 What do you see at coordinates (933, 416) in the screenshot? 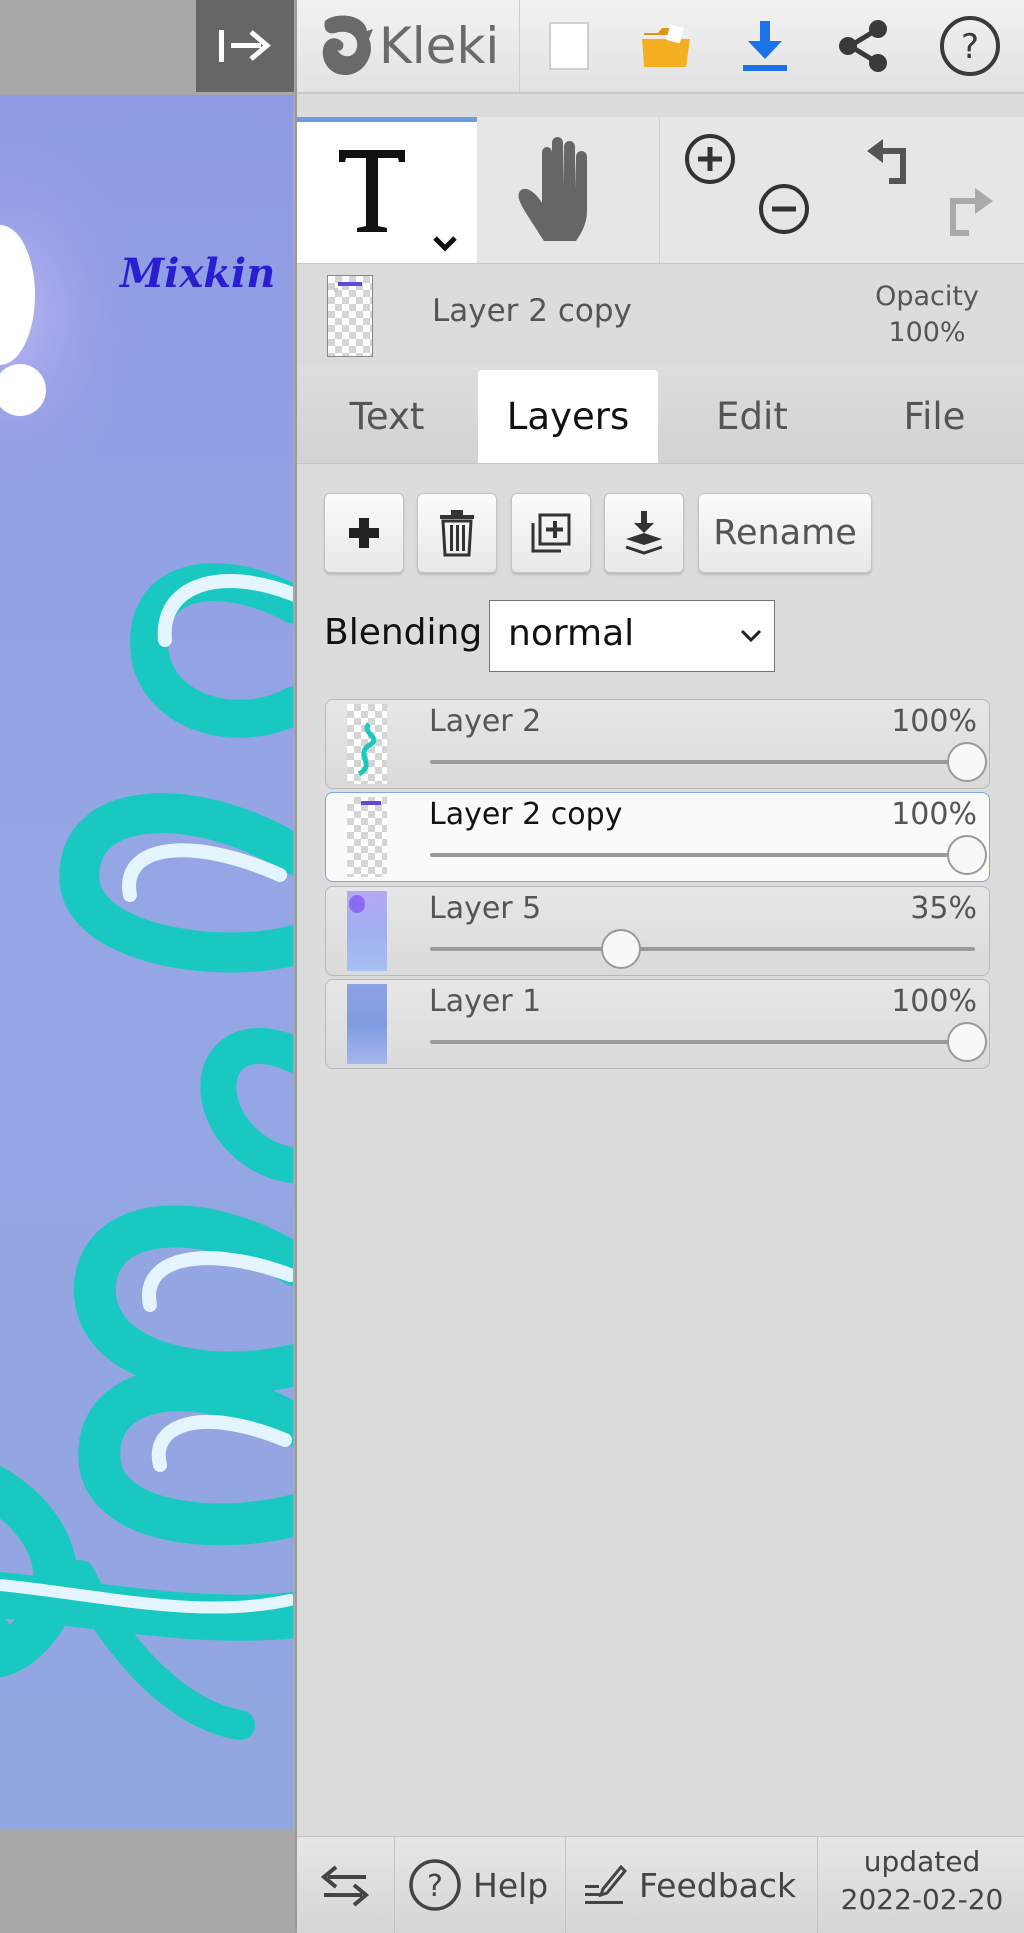
I see `tab-file: File` at bounding box center [933, 416].